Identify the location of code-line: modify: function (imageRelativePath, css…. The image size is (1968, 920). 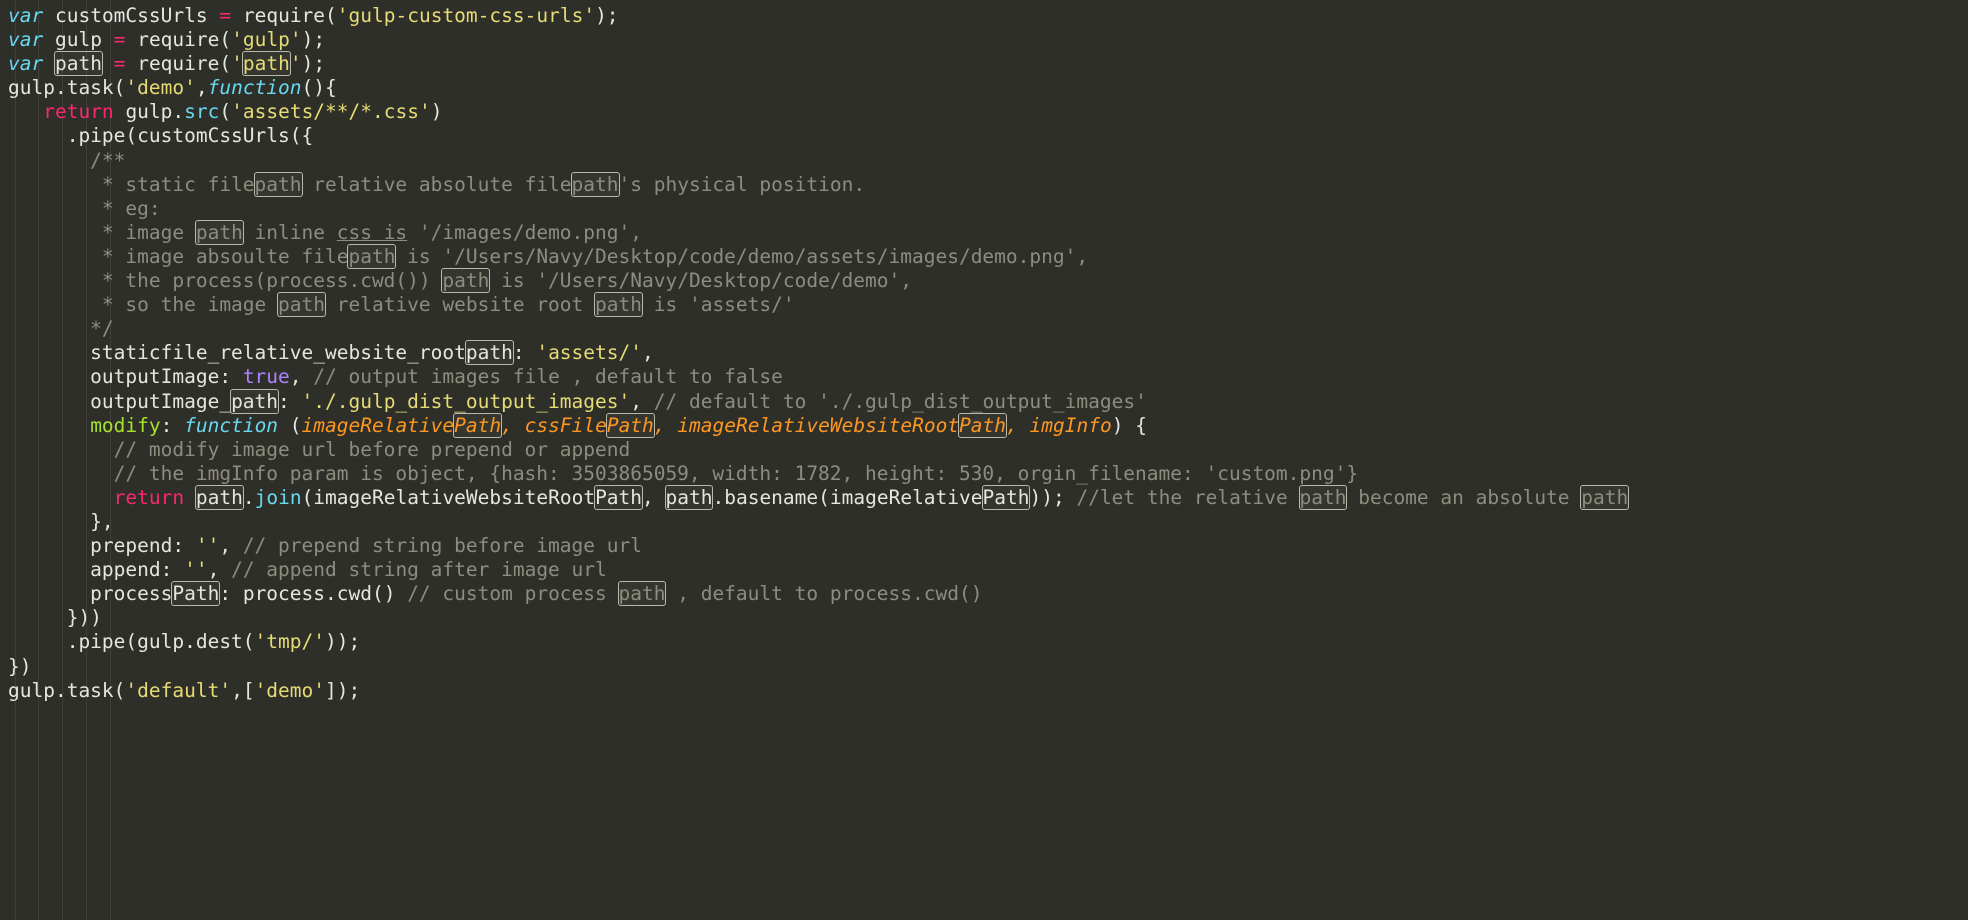
(988, 425).